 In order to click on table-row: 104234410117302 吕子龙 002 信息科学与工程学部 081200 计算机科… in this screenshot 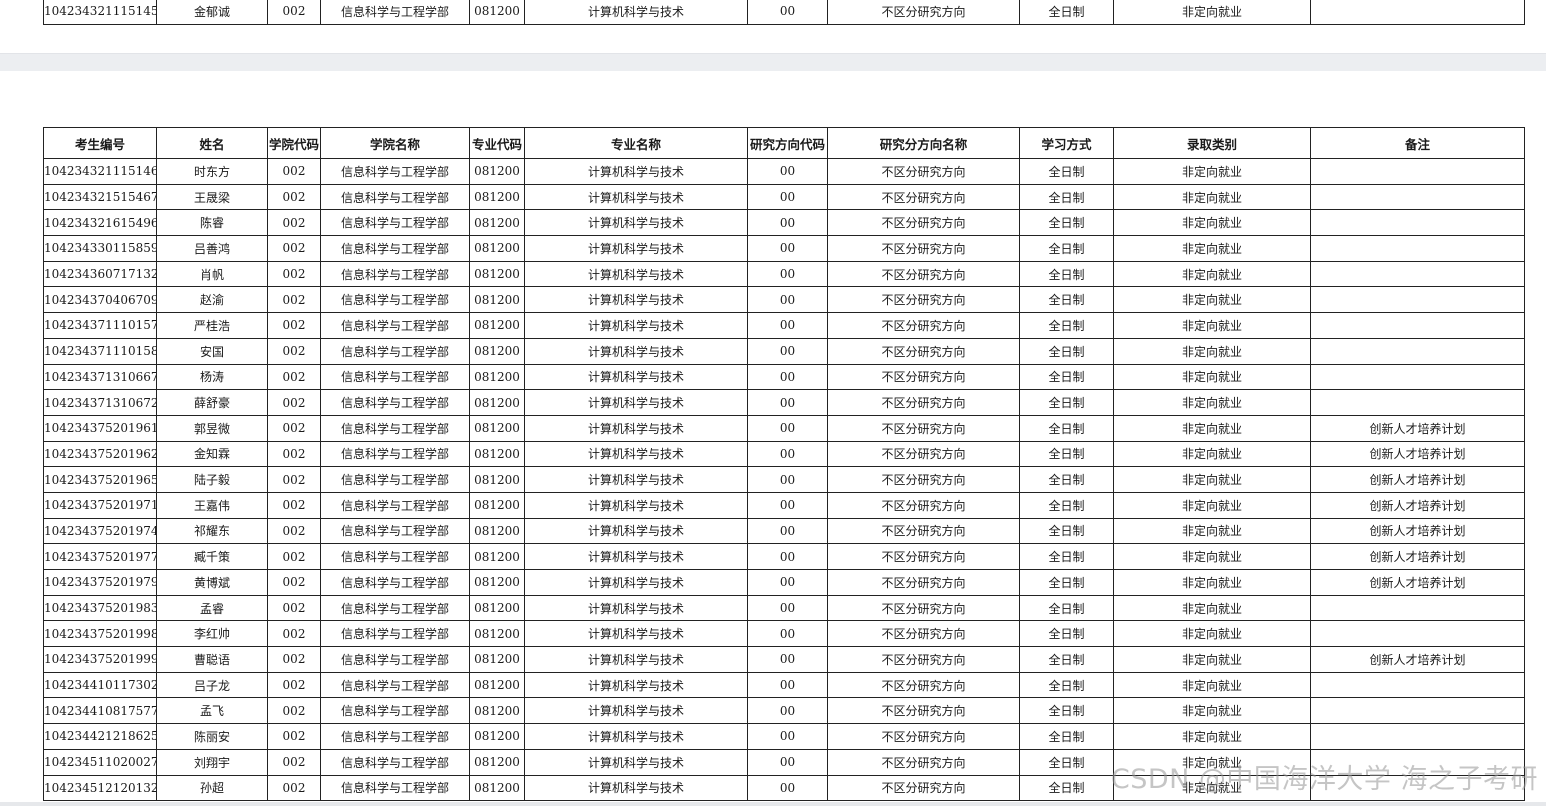, I will do `click(784, 685)`.